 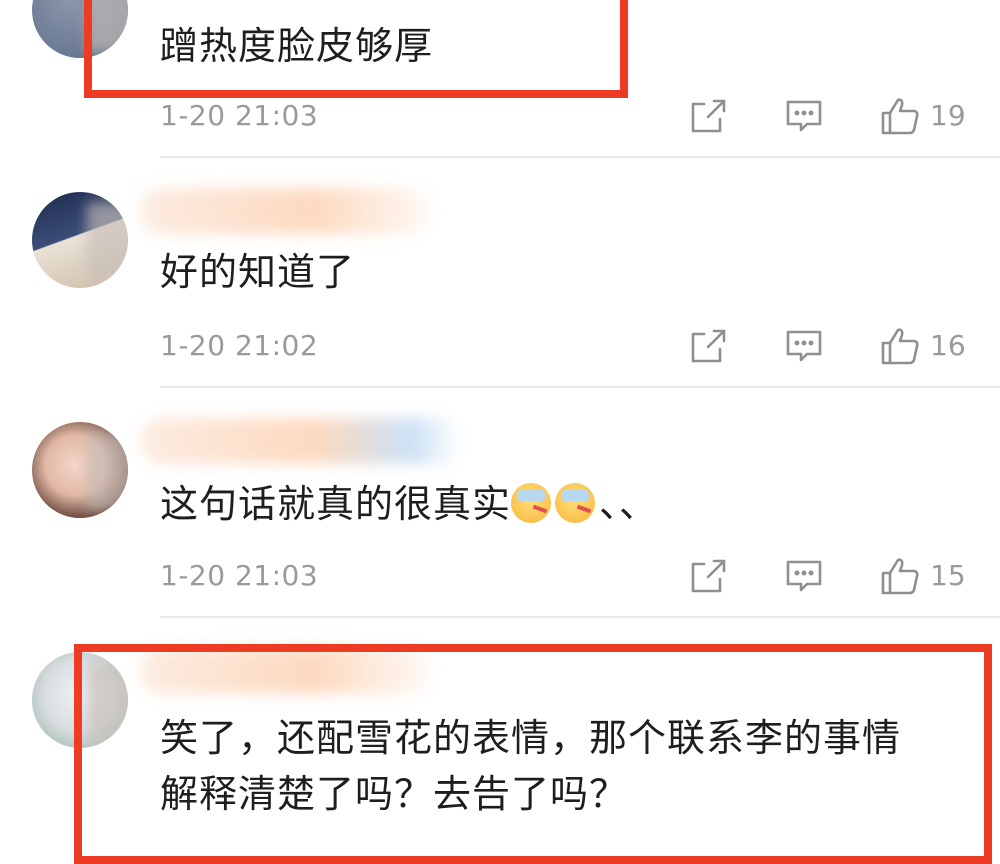 I want to click on like-button: 19, so click(x=925, y=116).